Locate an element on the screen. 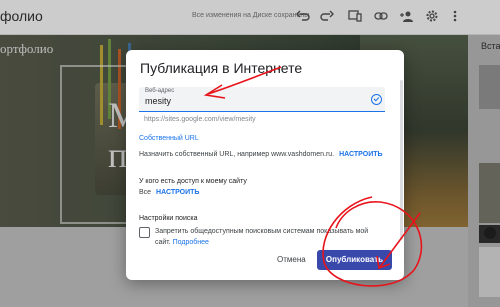 This screenshot has width=500, height=307. publish-button: Опубликовать is located at coordinates (354, 260).